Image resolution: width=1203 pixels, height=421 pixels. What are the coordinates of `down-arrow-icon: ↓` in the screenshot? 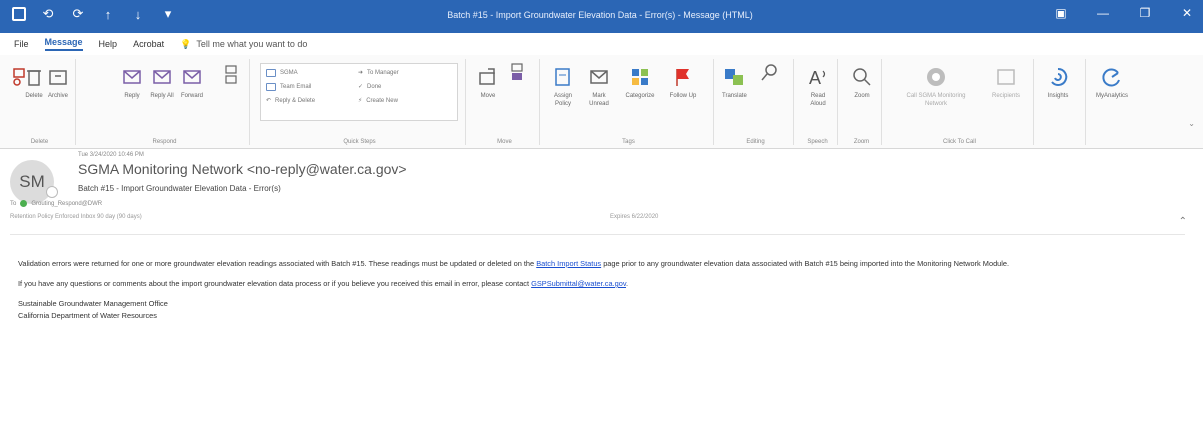 It's located at (138, 14).